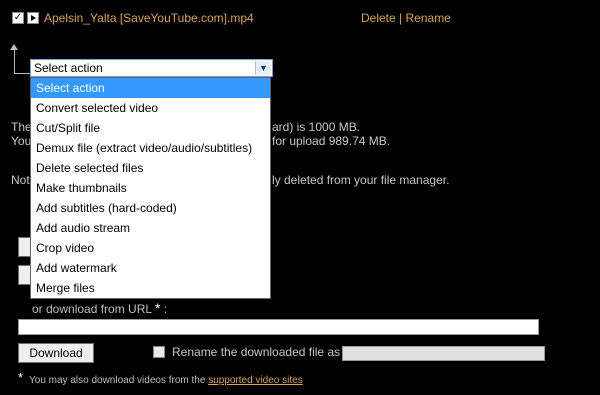 This screenshot has width=600, height=395. What do you see at coordinates (157, 308) in the screenshot?
I see `required-asterisk: *` at bounding box center [157, 308].